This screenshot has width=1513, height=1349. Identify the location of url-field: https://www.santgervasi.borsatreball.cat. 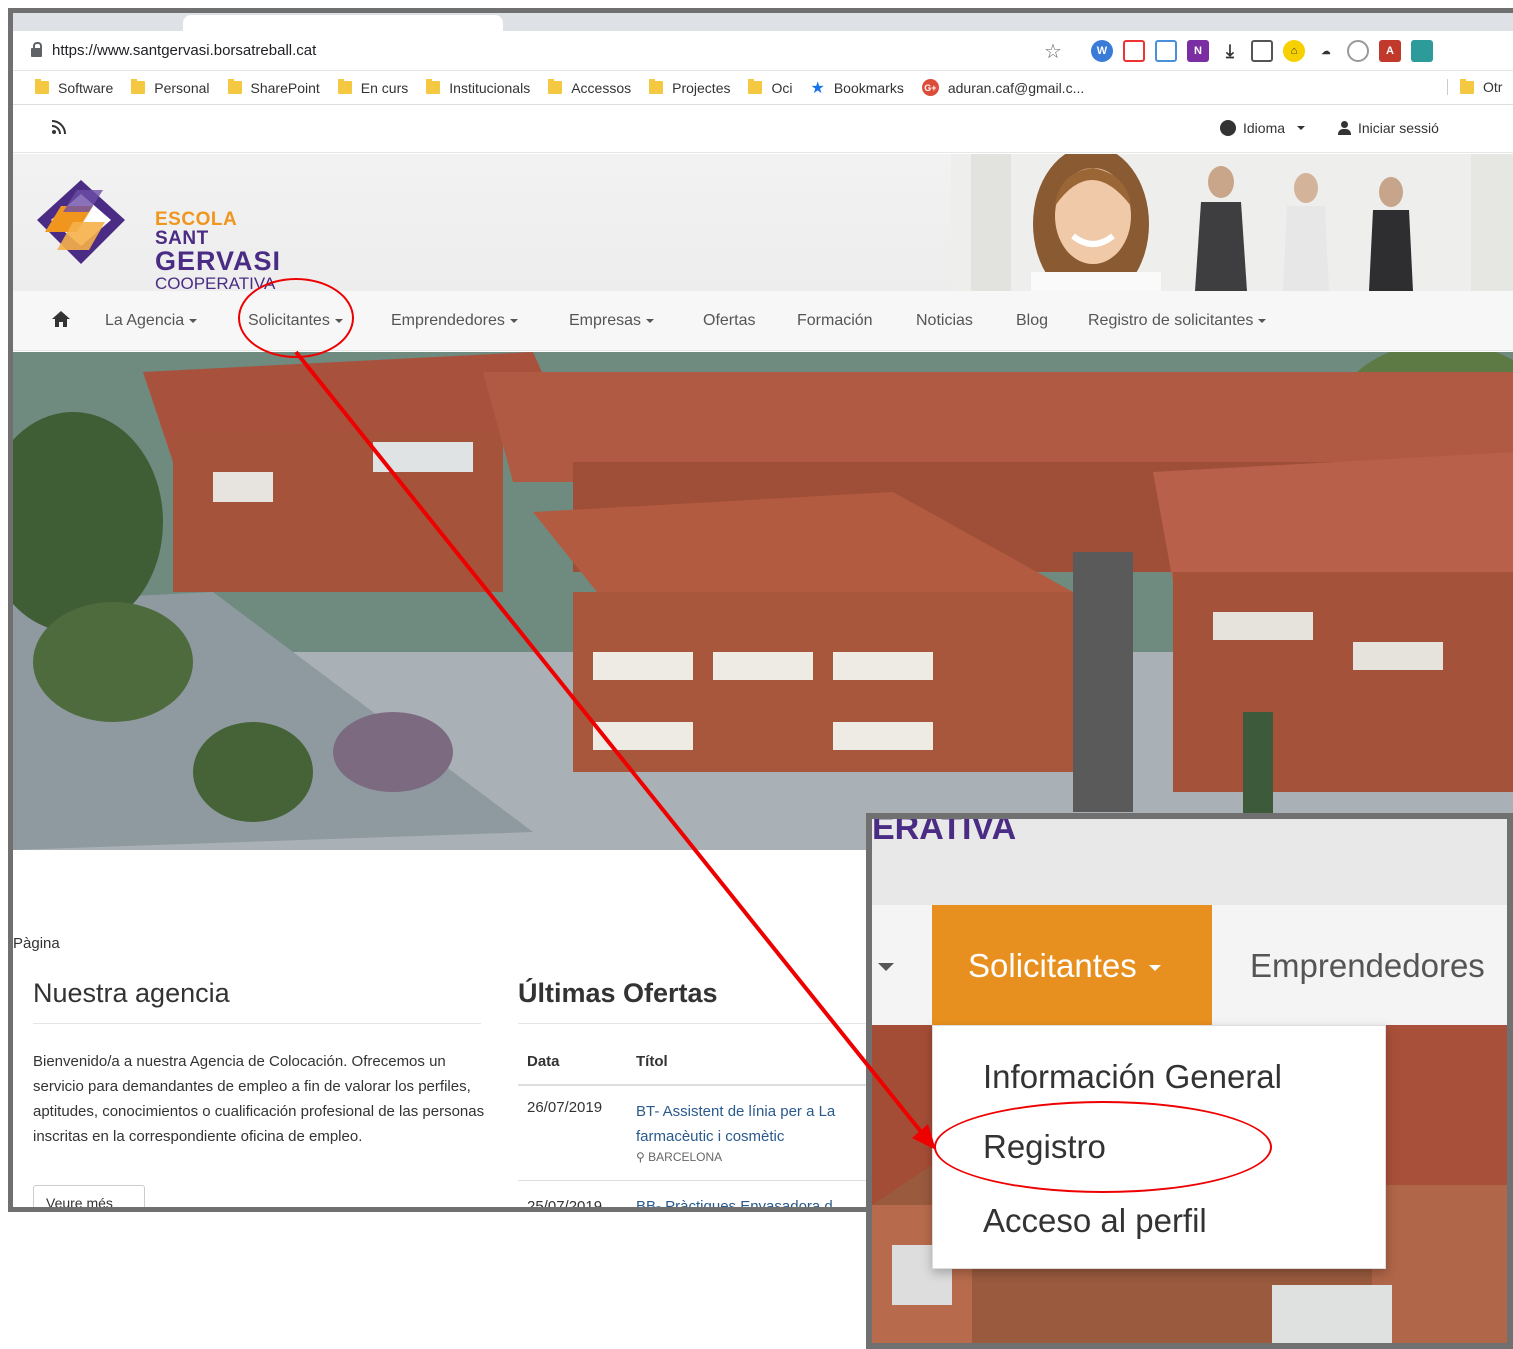
(173, 50).